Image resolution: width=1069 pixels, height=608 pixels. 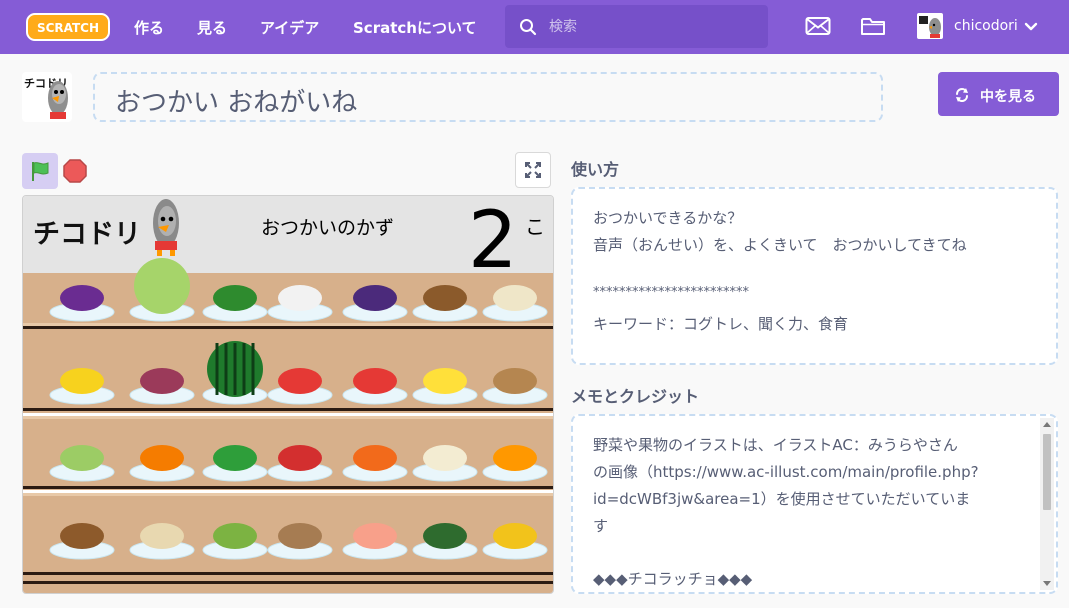 What do you see at coordinates (818, 26) in the screenshot?
I see `messages-icon` at bounding box center [818, 26].